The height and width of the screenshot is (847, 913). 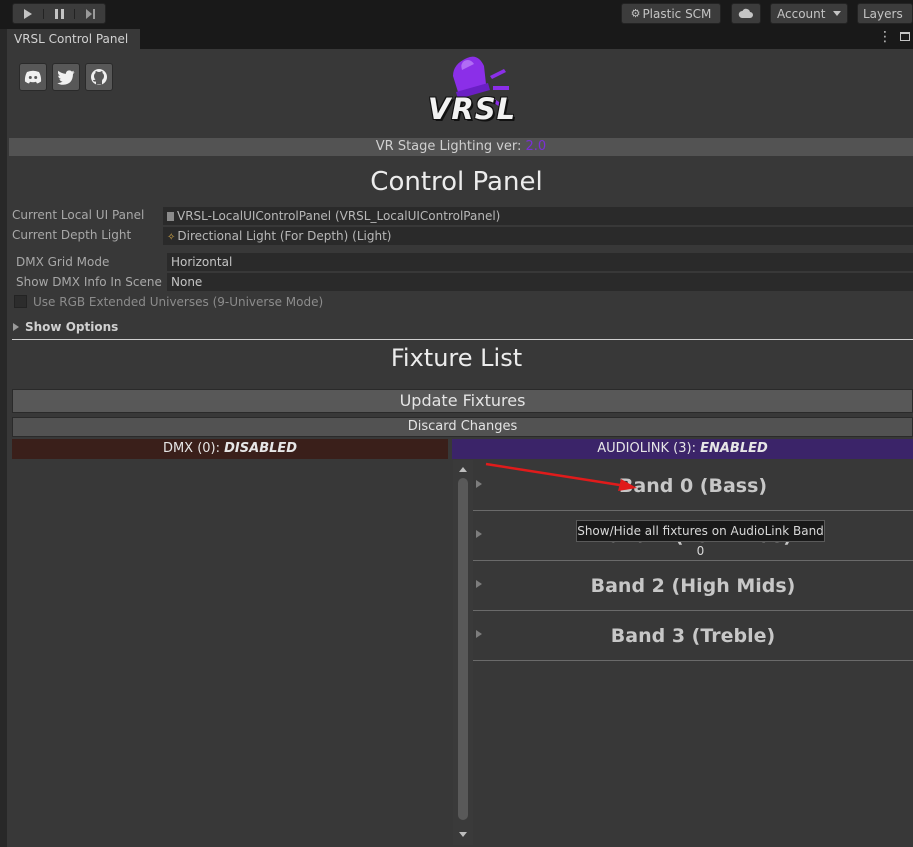 I want to click on fixture-list-title: Fixture List, so click(x=456, y=358).